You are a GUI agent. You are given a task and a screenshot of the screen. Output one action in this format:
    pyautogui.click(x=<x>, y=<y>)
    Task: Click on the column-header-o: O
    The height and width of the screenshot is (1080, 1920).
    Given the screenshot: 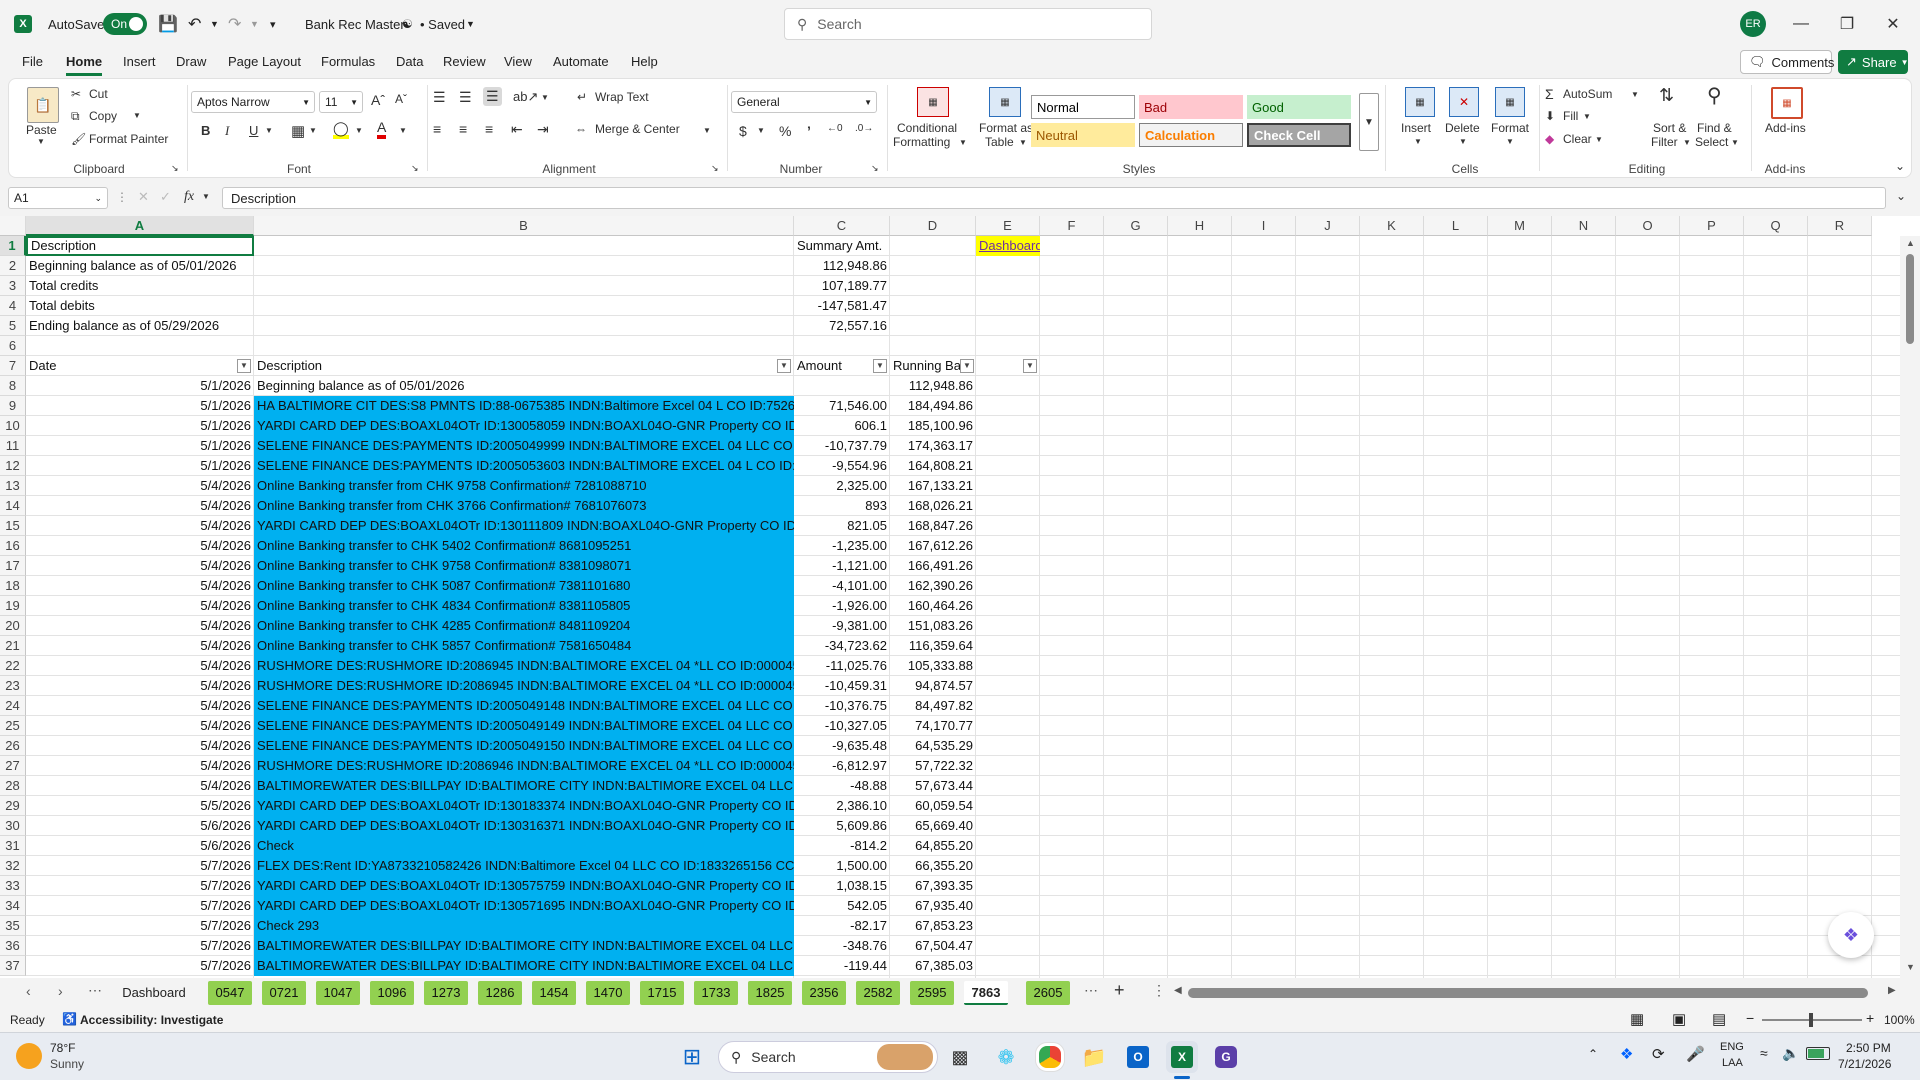 What is the action you would take?
    pyautogui.click(x=1648, y=226)
    